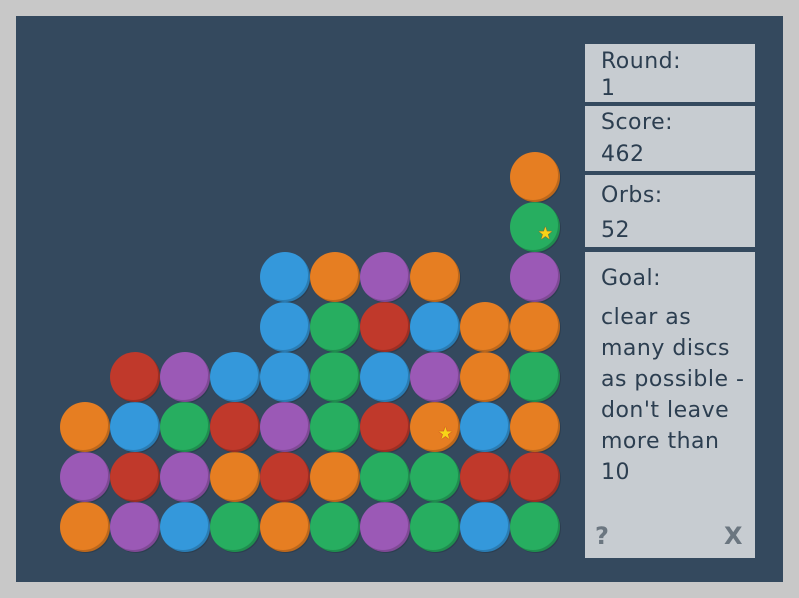 This screenshot has width=799, height=598. What do you see at coordinates (615, 230) in the screenshot?
I see `orbs-value: 52` at bounding box center [615, 230].